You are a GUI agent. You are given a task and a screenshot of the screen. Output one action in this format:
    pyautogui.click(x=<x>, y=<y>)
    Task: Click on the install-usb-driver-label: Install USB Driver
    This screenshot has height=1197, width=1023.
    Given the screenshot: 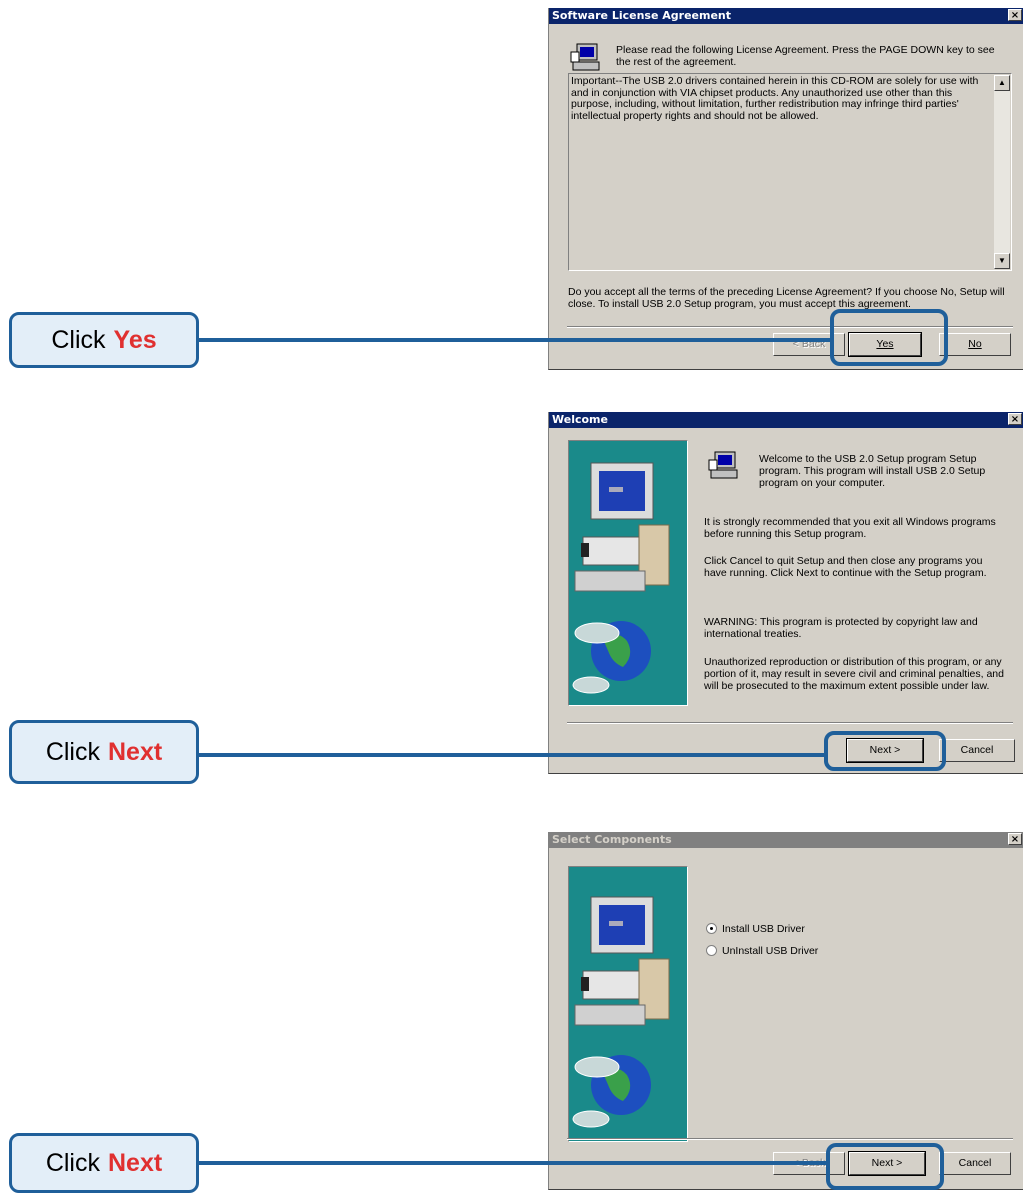 What is the action you would take?
    pyautogui.click(x=763, y=929)
    